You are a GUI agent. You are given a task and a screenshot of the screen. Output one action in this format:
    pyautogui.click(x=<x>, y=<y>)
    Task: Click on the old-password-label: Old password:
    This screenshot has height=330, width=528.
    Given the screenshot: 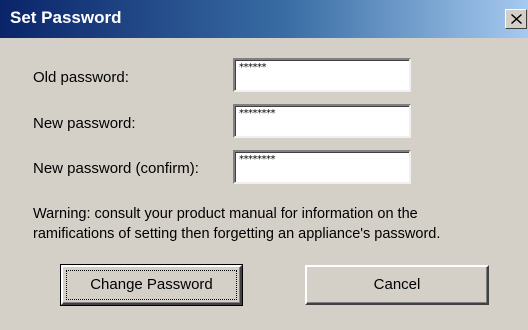 What is the action you would take?
    pyautogui.click(x=81, y=77)
    